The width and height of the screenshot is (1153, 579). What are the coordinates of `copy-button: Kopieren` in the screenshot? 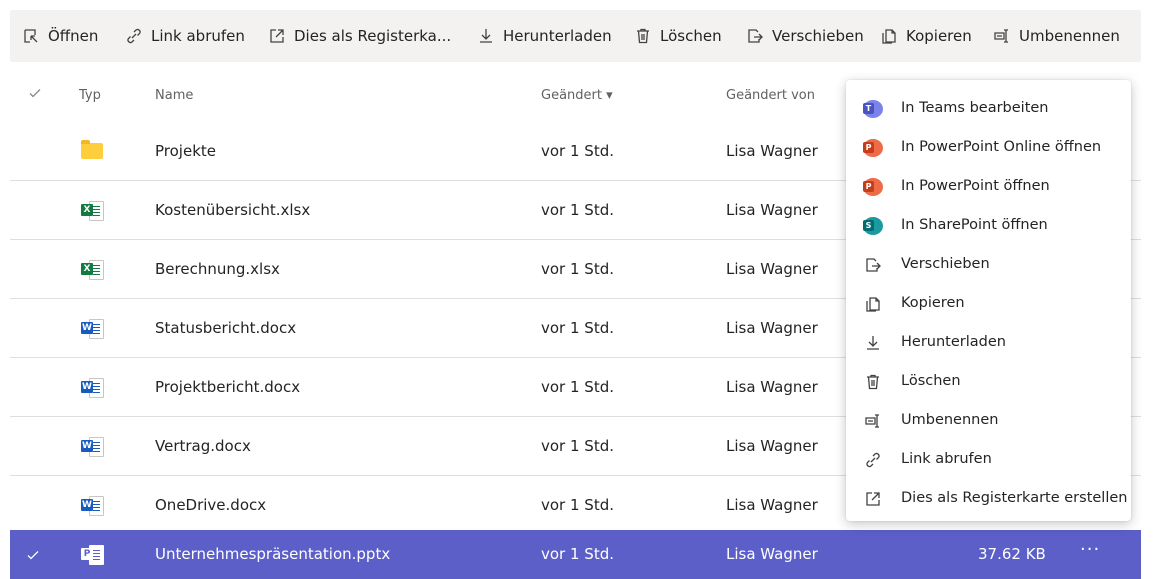 It's located at (926, 36).